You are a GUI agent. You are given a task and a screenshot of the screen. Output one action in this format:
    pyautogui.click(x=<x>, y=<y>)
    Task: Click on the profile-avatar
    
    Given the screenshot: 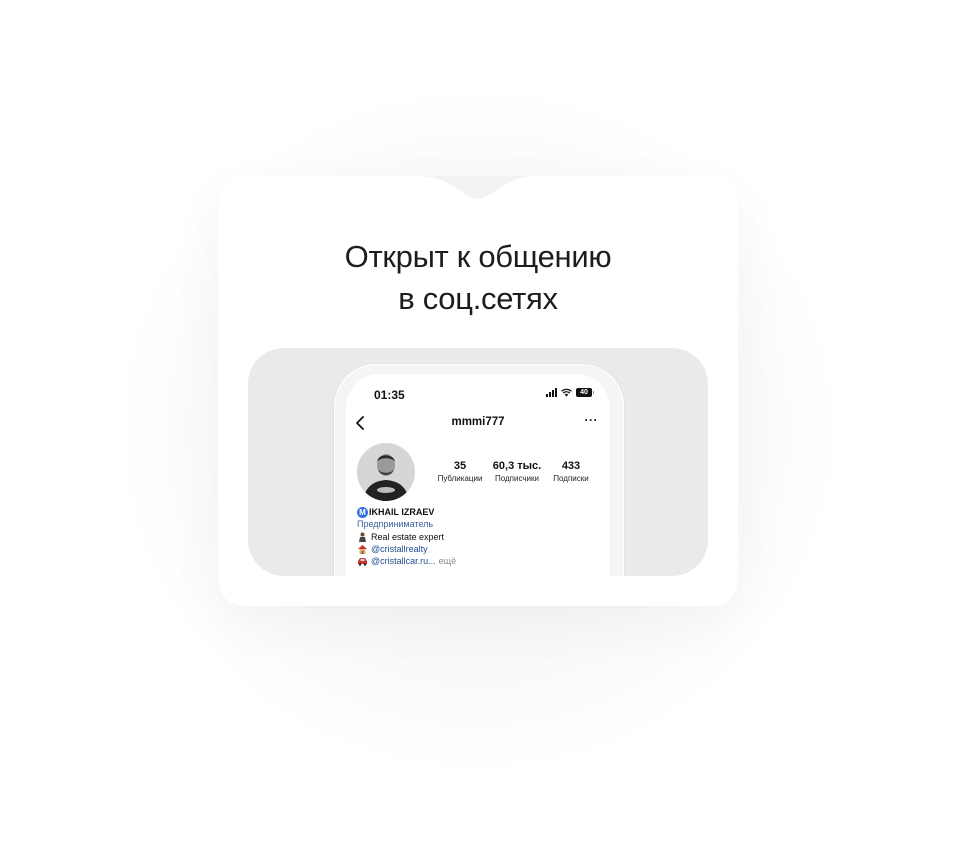 What is the action you would take?
    pyautogui.click(x=386, y=472)
    